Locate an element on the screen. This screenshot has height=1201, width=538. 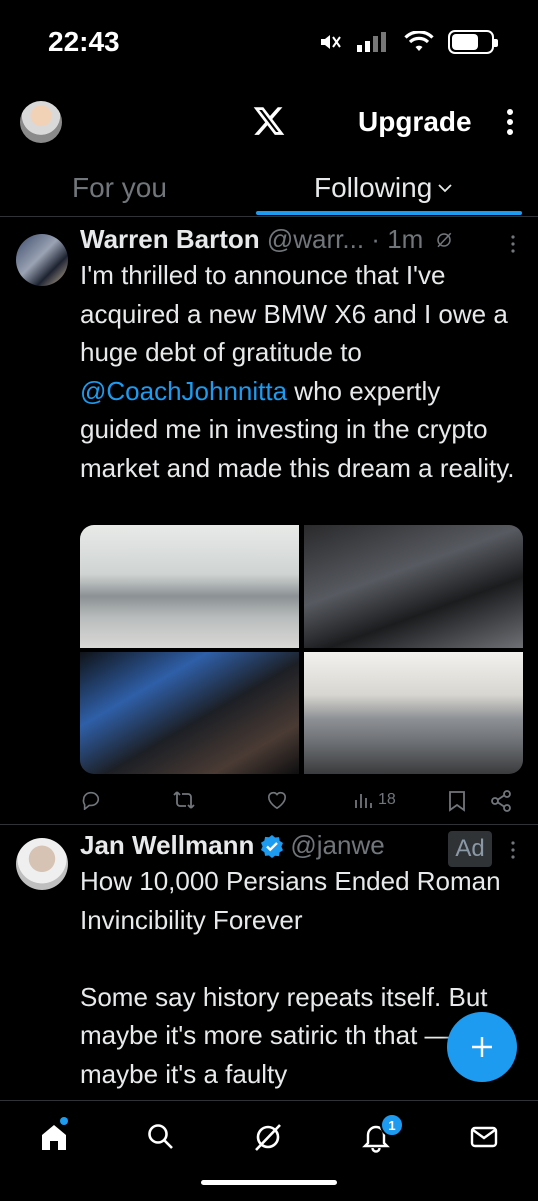
views-icon is located at coordinates (363, 801).